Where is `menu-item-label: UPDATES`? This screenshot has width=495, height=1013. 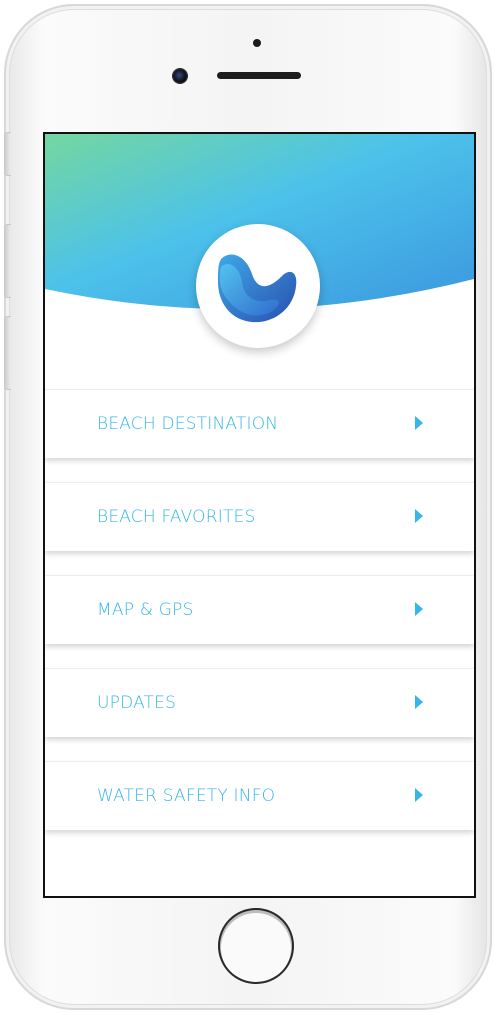
menu-item-label: UPDATES is located at coordinates (137, 703).